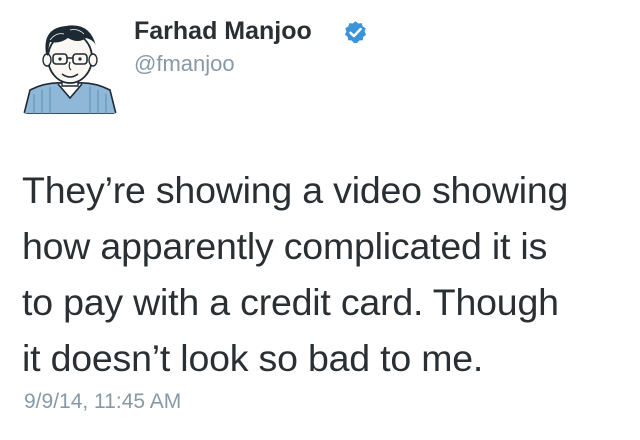 The height and width of the screenshot is (440, 640). Describe the element at coordinates (70, 64) in the screenshot. I see `avatar` at that location.